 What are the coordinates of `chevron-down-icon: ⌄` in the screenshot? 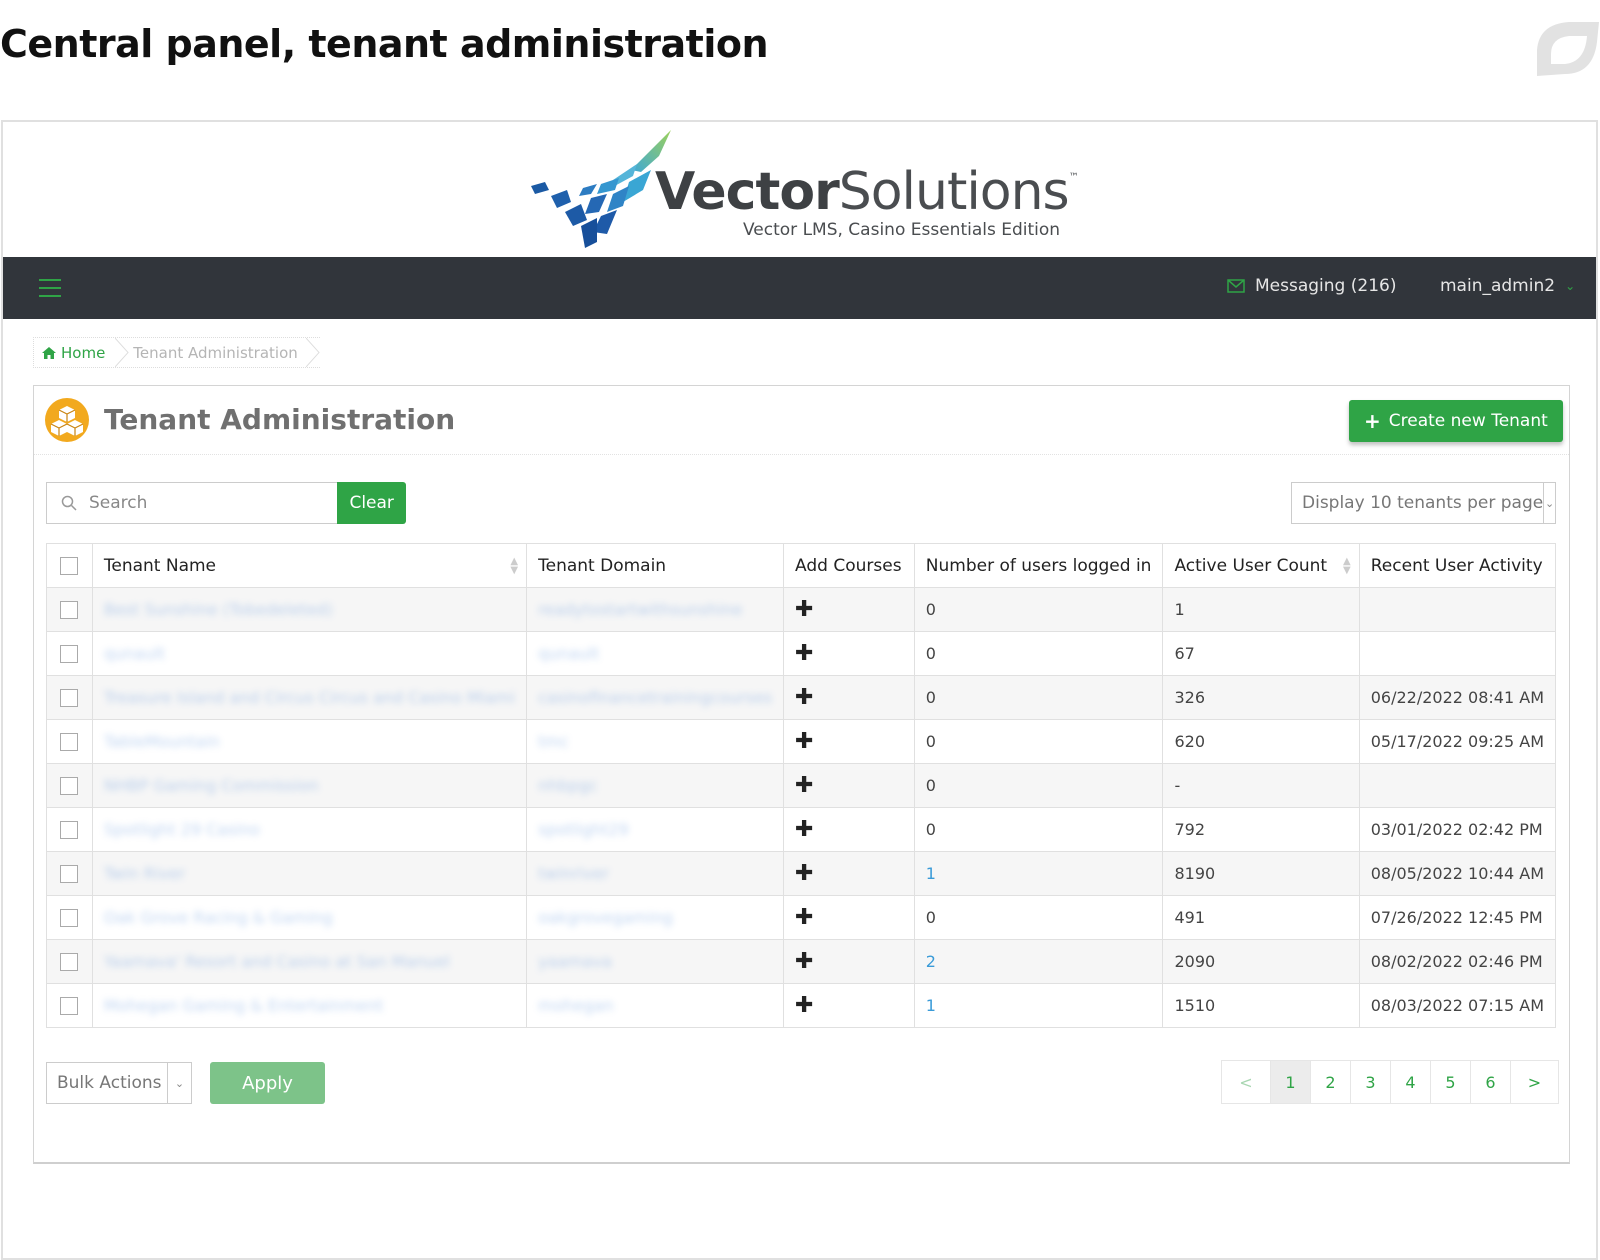 It's located at (179, 1083).